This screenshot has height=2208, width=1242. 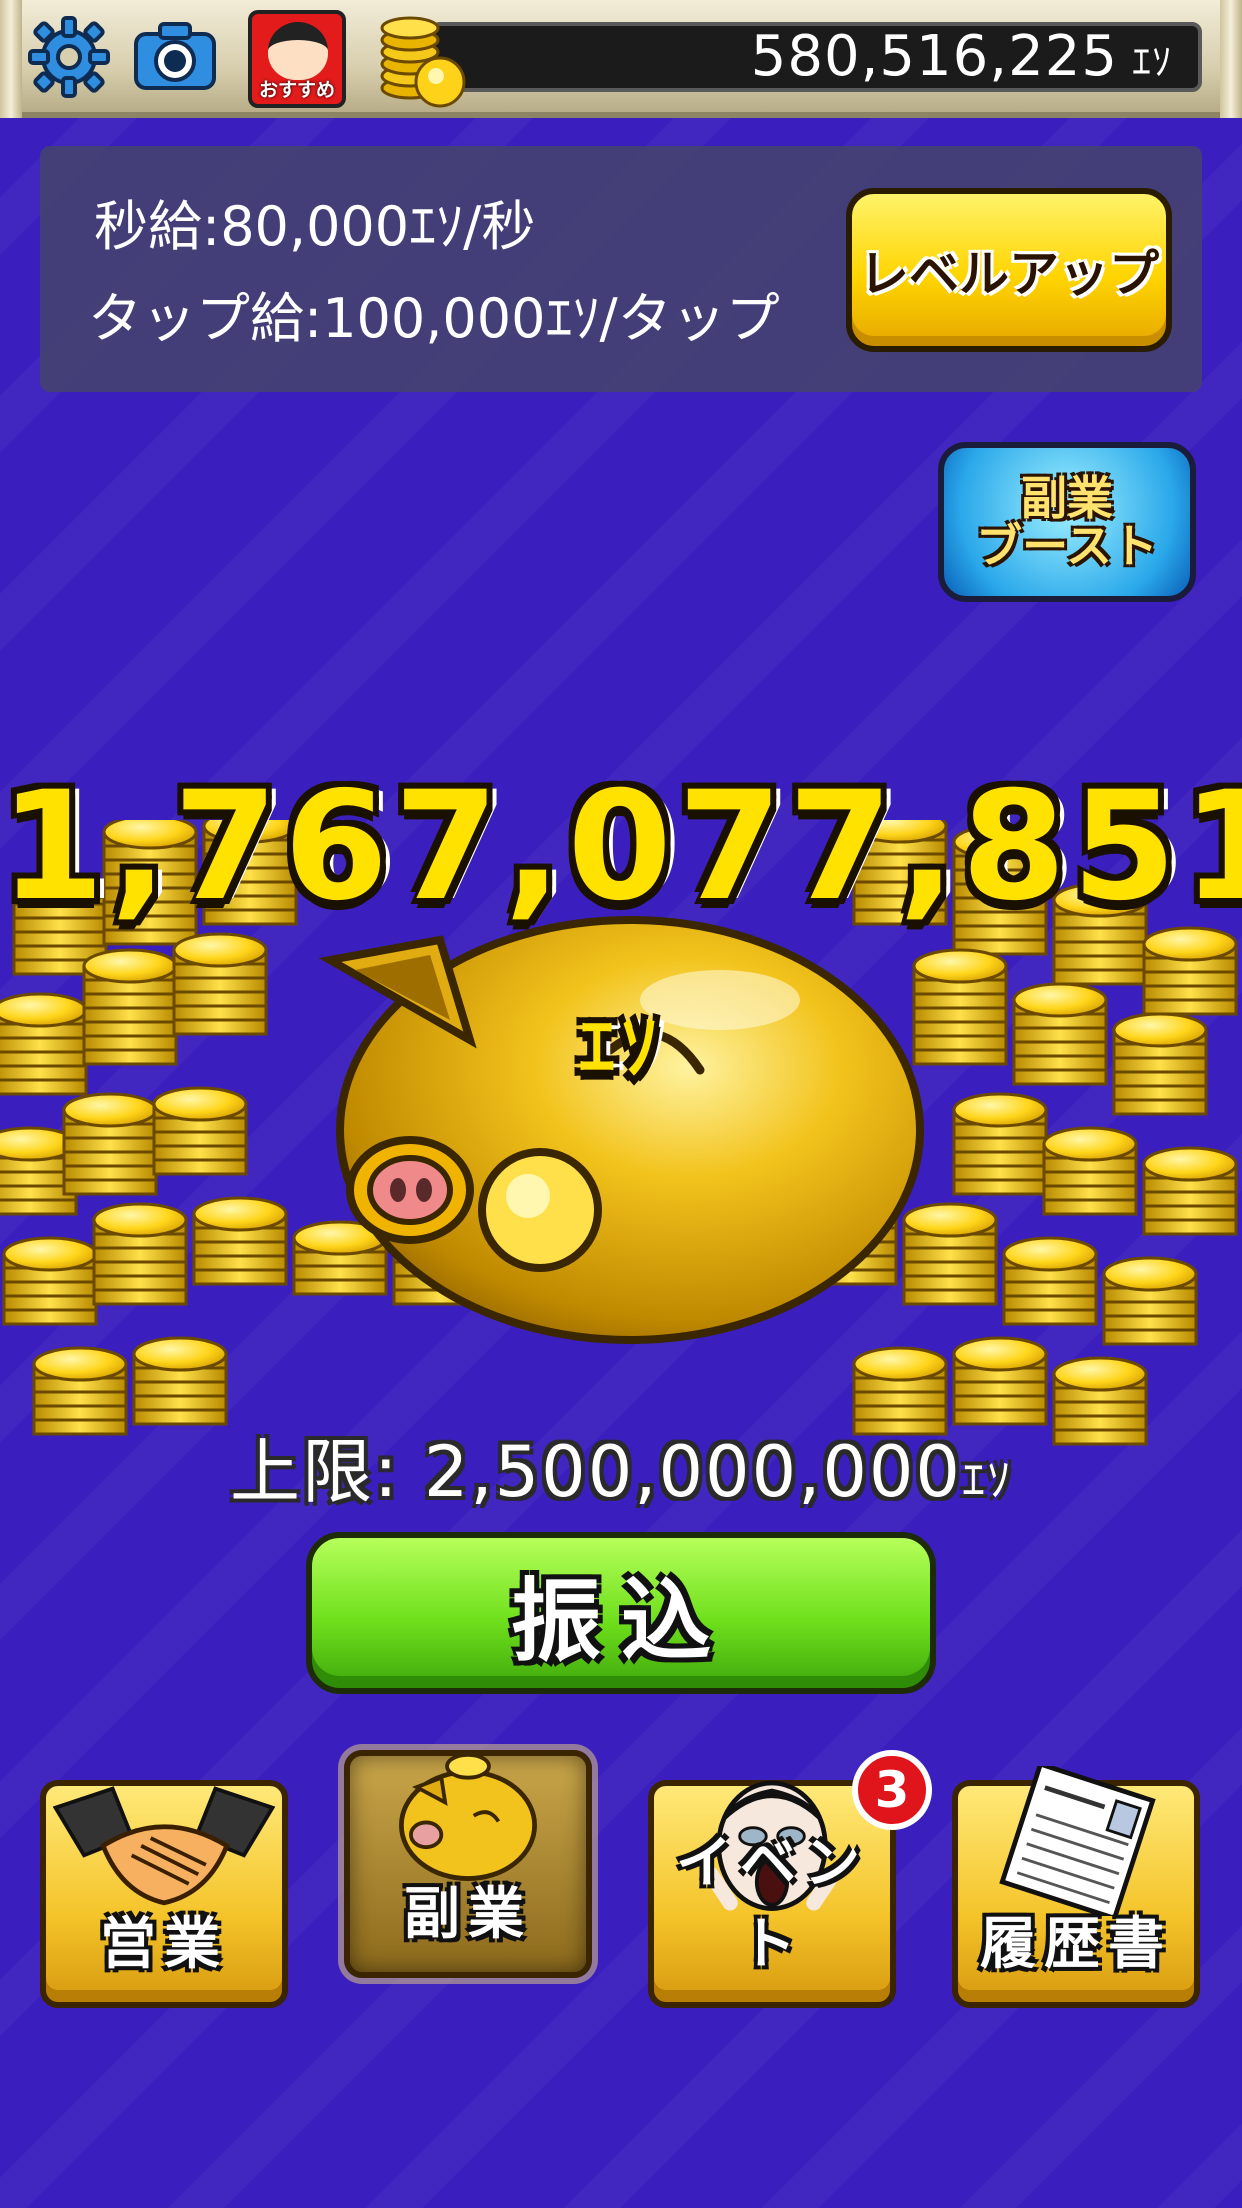 I want to click on side-job-boost-button: 副業 ブースト, so click(x=1067, y=522).